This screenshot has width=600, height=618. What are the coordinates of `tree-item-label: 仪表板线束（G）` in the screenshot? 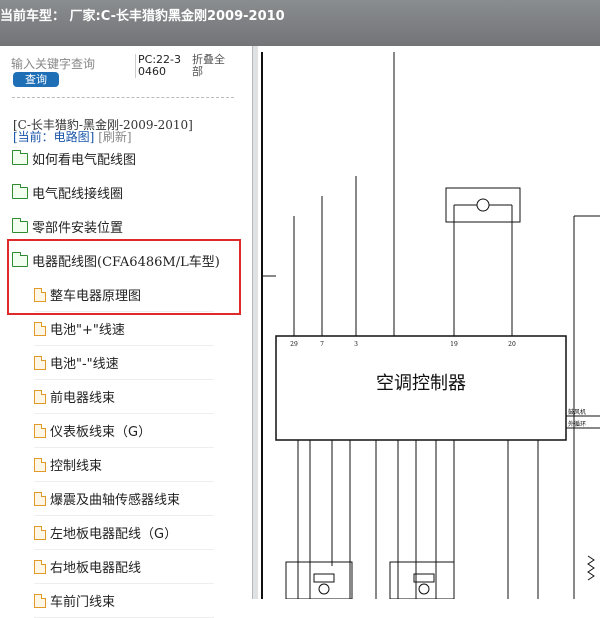 It's located at (101, 432).